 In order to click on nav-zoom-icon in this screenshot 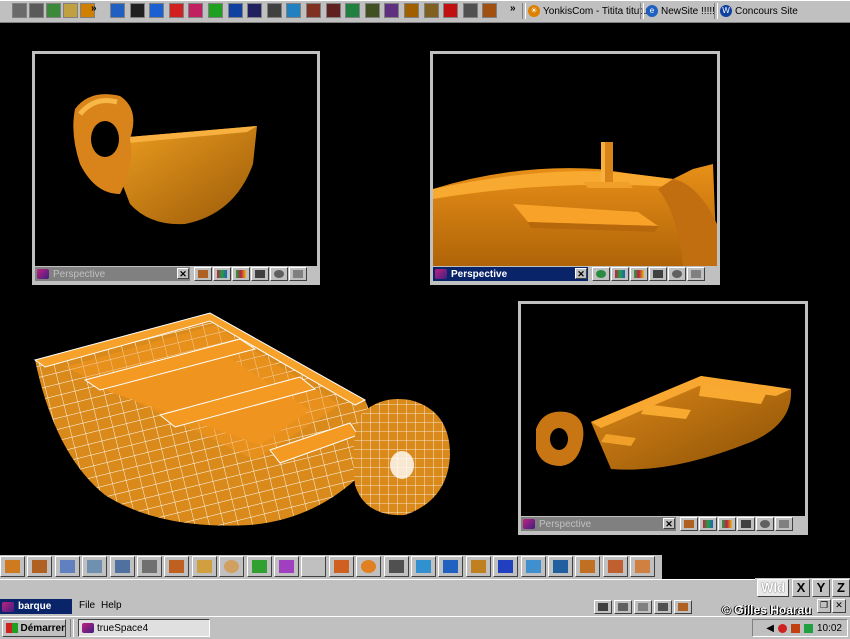, I will do `click(643, 607)`.